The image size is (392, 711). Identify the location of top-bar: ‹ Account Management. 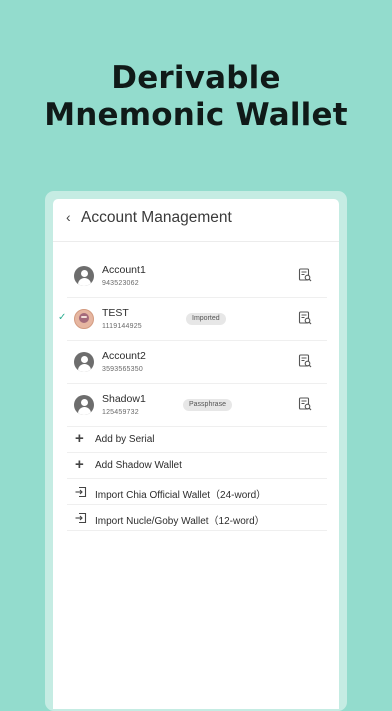
(196, 220).